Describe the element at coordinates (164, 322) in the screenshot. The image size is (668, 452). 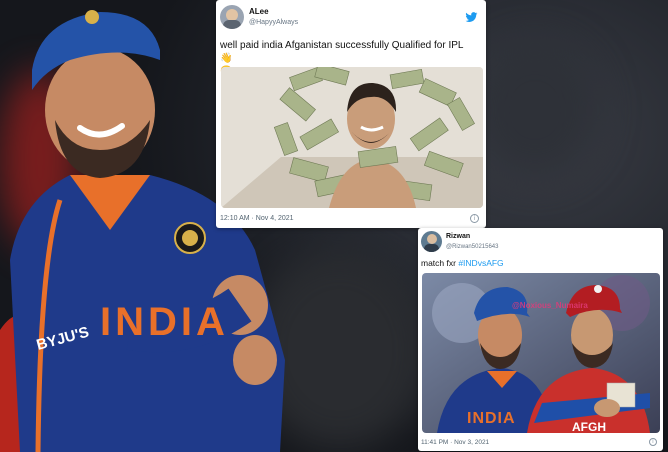
I see `jersey-team-text: INDIA` at that location.